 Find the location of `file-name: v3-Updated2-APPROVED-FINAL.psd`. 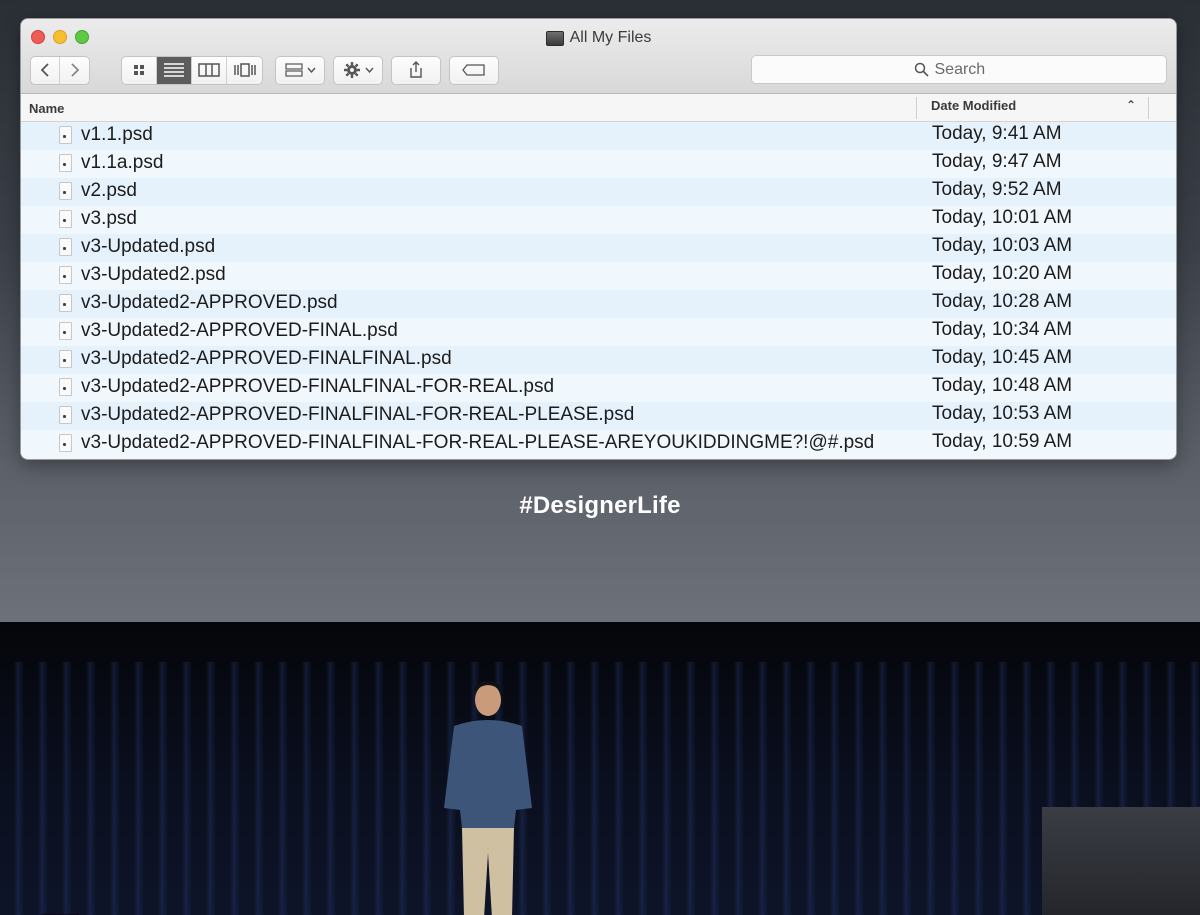

file-name: v3-Updated2-APPROVED-FINAL.psd is located at coordinates (239, 330).